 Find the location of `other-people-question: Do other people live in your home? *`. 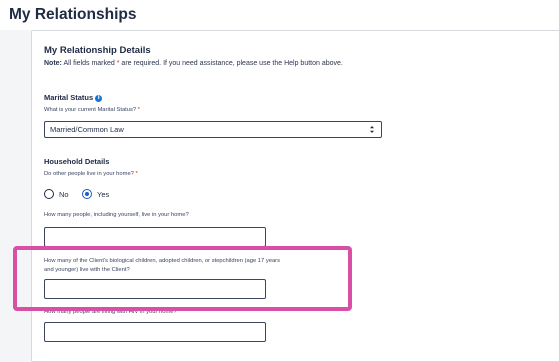

other-people-question: Do other people live in your home? * is located at coordinates (91, 174).